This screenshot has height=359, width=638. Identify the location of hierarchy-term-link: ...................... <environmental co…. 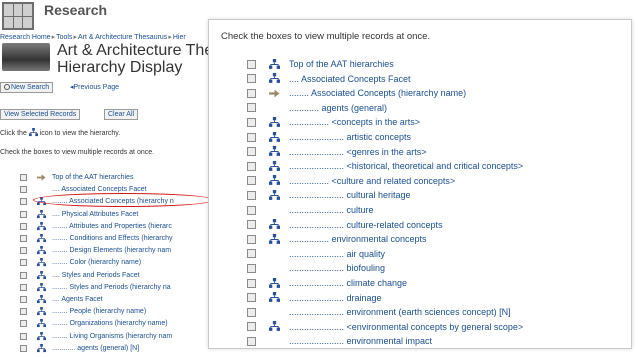
(406, 327).